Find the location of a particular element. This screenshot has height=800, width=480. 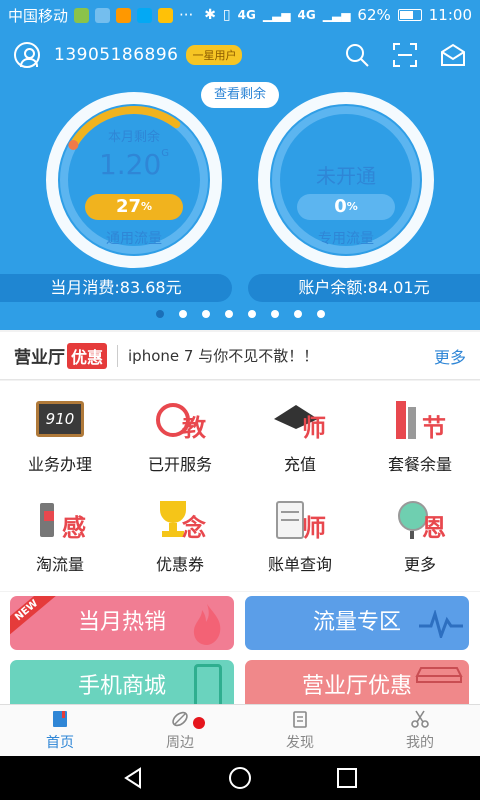

grid-item-coupons: 念 优惠券 is located at coordinates (180, 531).